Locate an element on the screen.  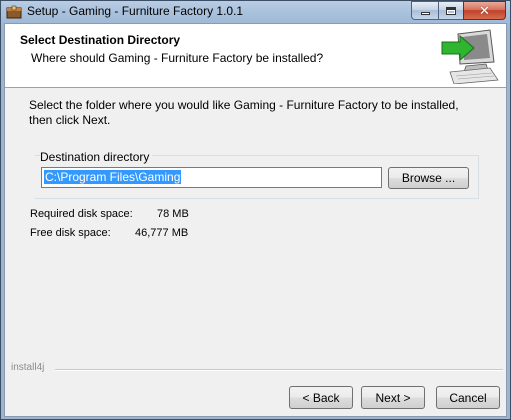
minimize-icon is located at coordinates (425, 13).